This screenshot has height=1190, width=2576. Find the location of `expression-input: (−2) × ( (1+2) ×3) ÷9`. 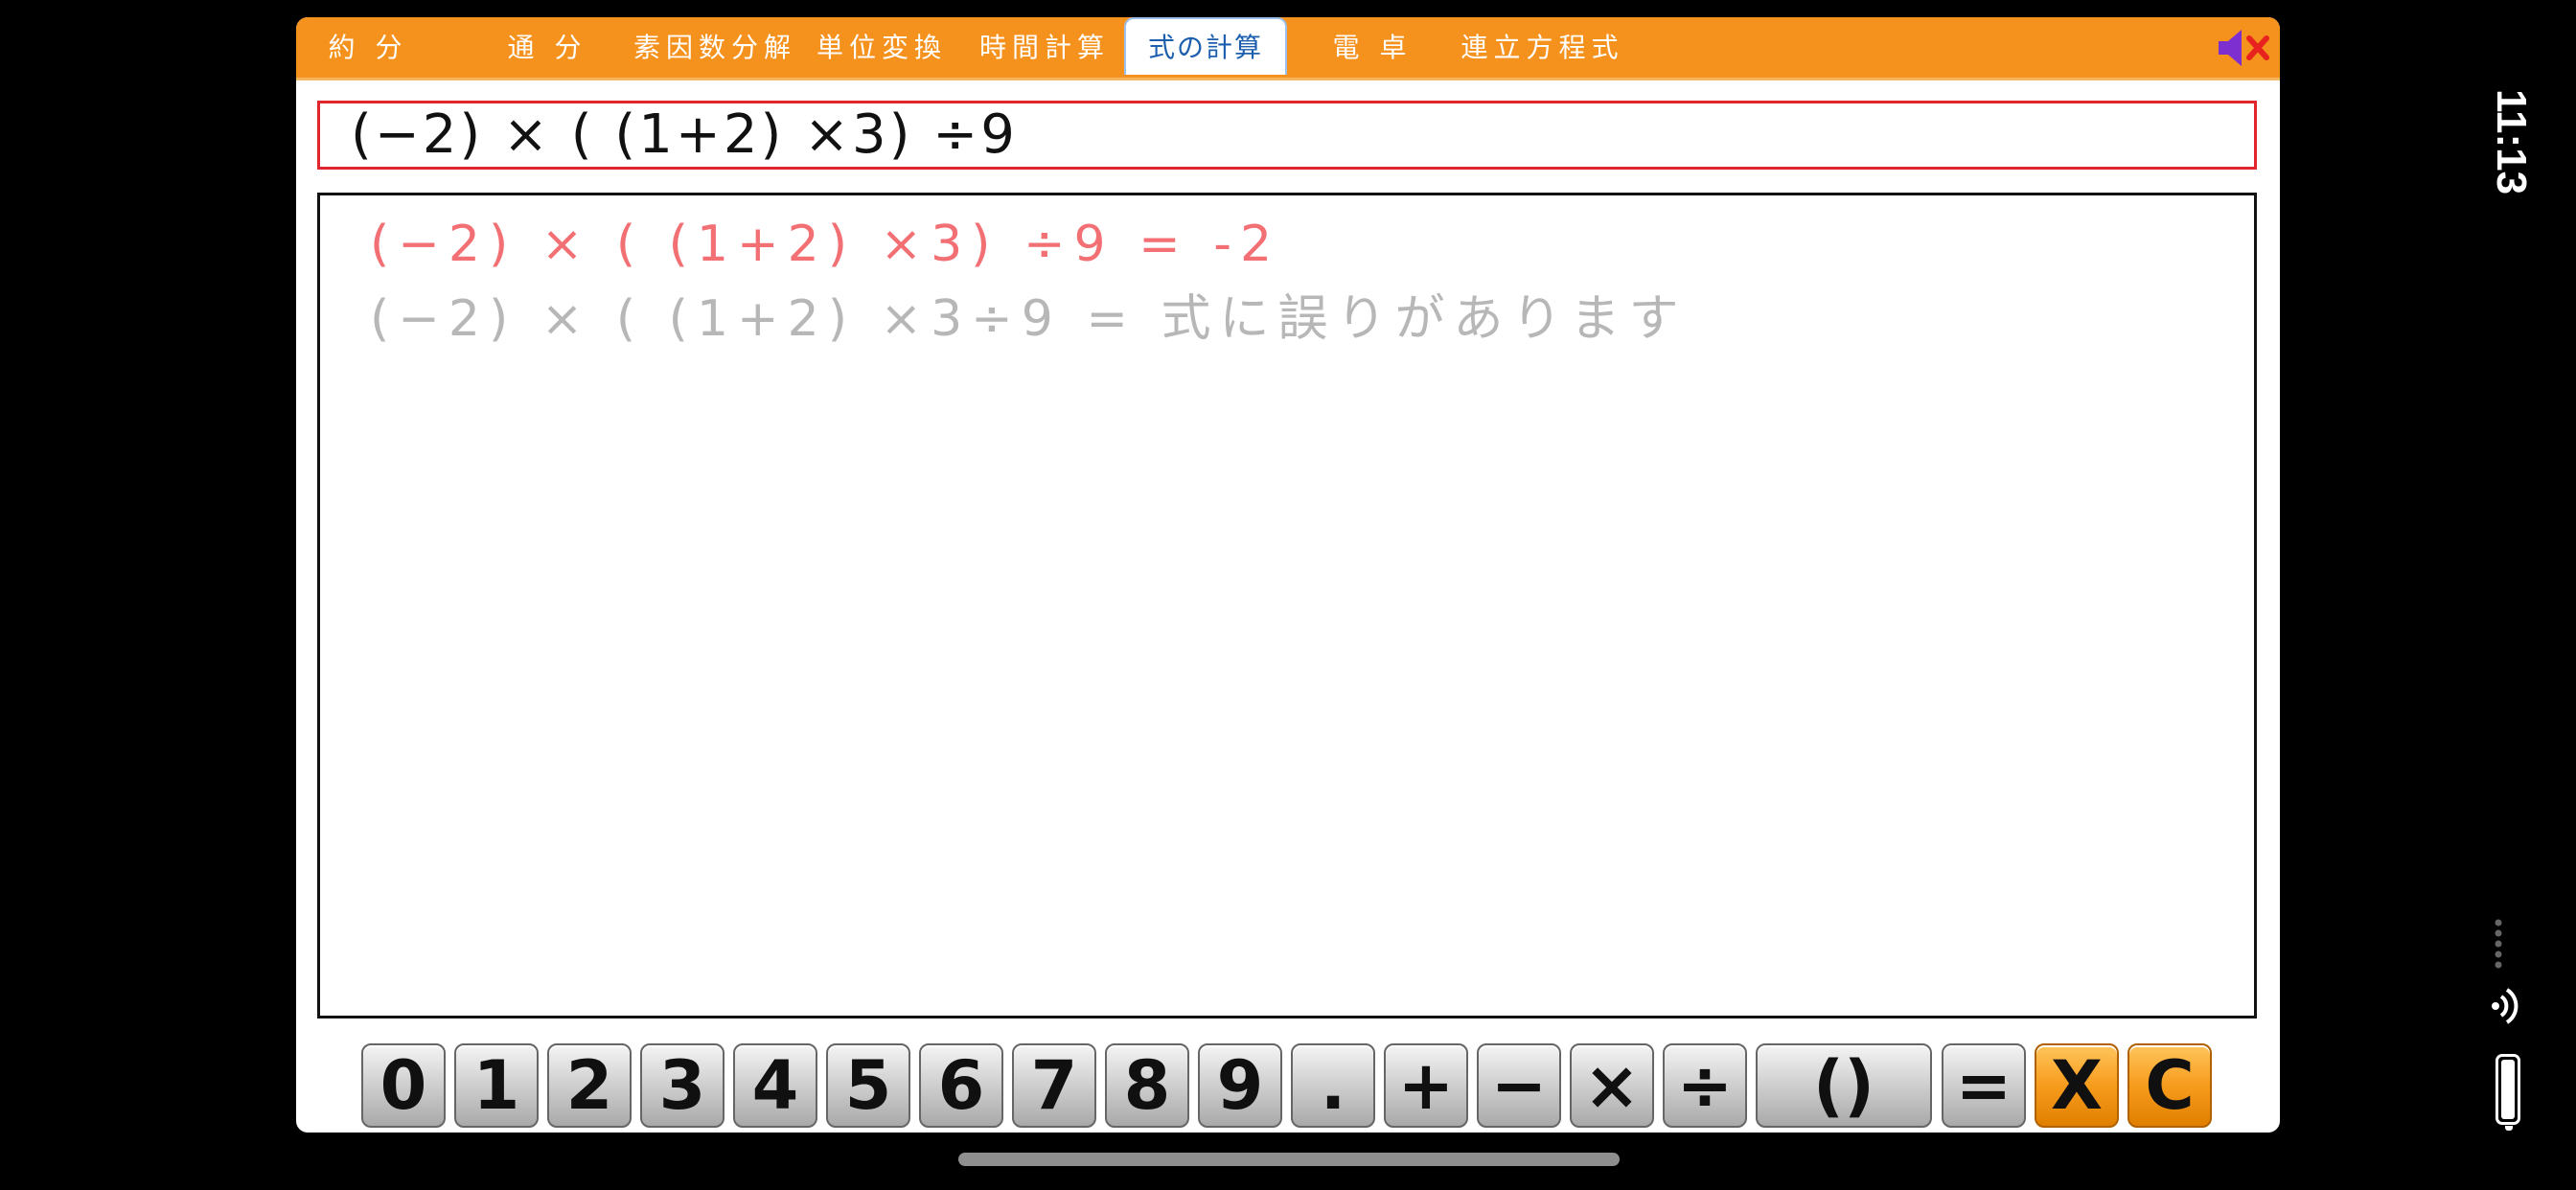

expression-input: (−2) × ( (1+2) ×3) ÷9 is located at coordinates (1287, 136).